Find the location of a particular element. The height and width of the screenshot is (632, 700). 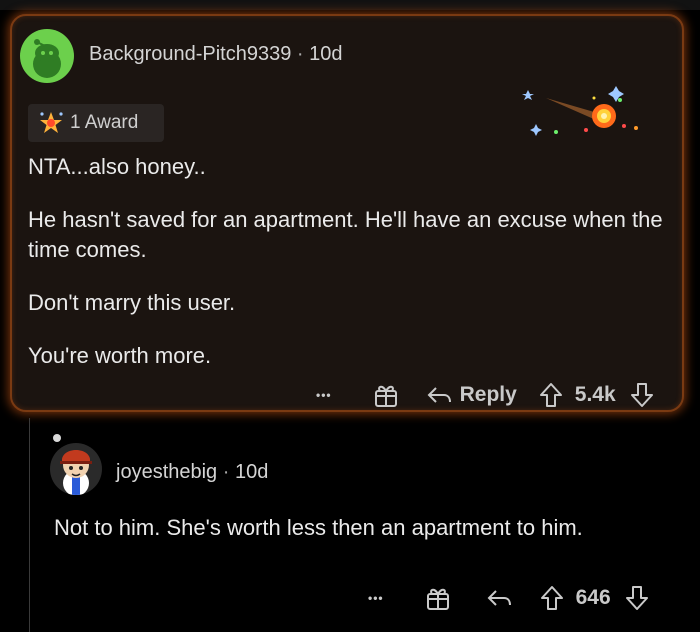

award-badge: 1 Award is located at coordinates (96, 123).